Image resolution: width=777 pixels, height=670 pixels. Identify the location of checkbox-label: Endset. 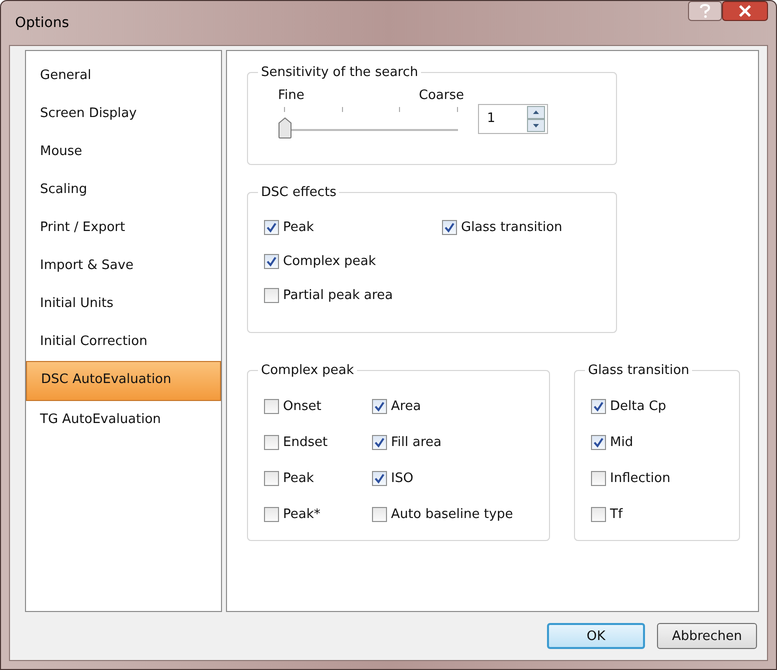
(305, 442).